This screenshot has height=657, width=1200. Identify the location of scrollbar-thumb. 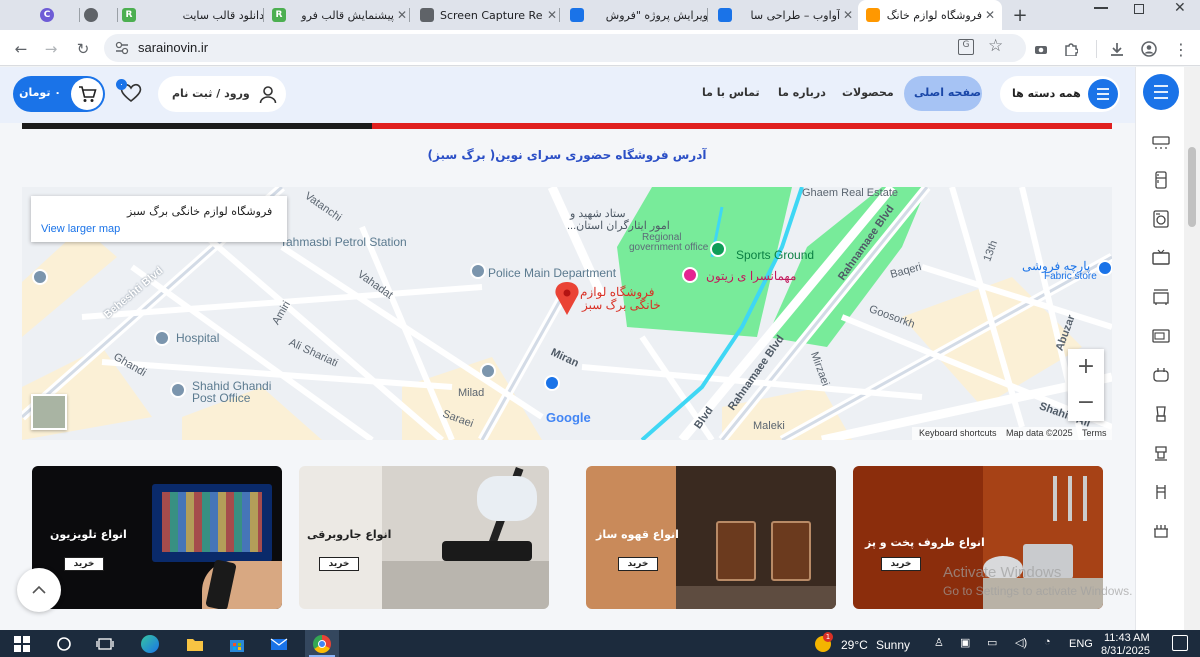
(1192, 187).